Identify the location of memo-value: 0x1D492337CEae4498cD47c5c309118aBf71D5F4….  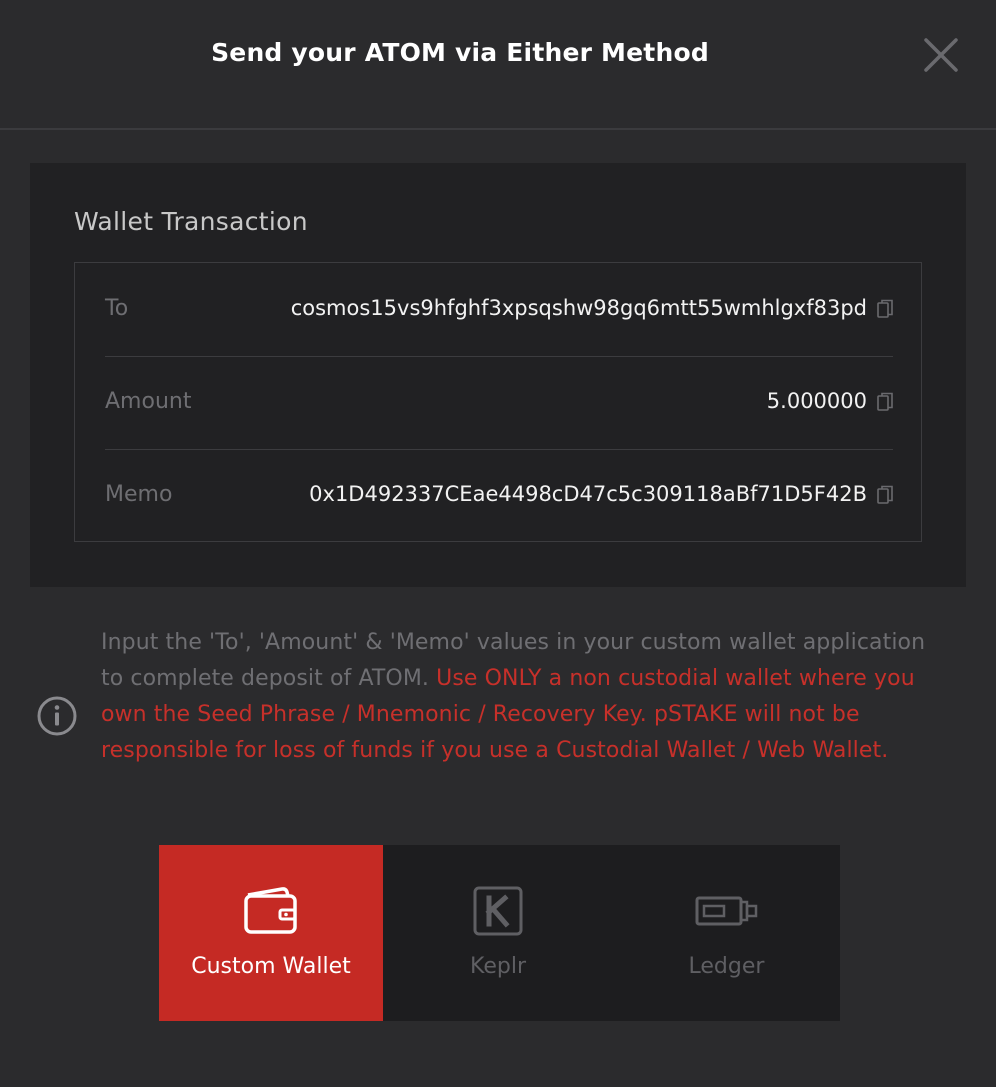
(588, 494).